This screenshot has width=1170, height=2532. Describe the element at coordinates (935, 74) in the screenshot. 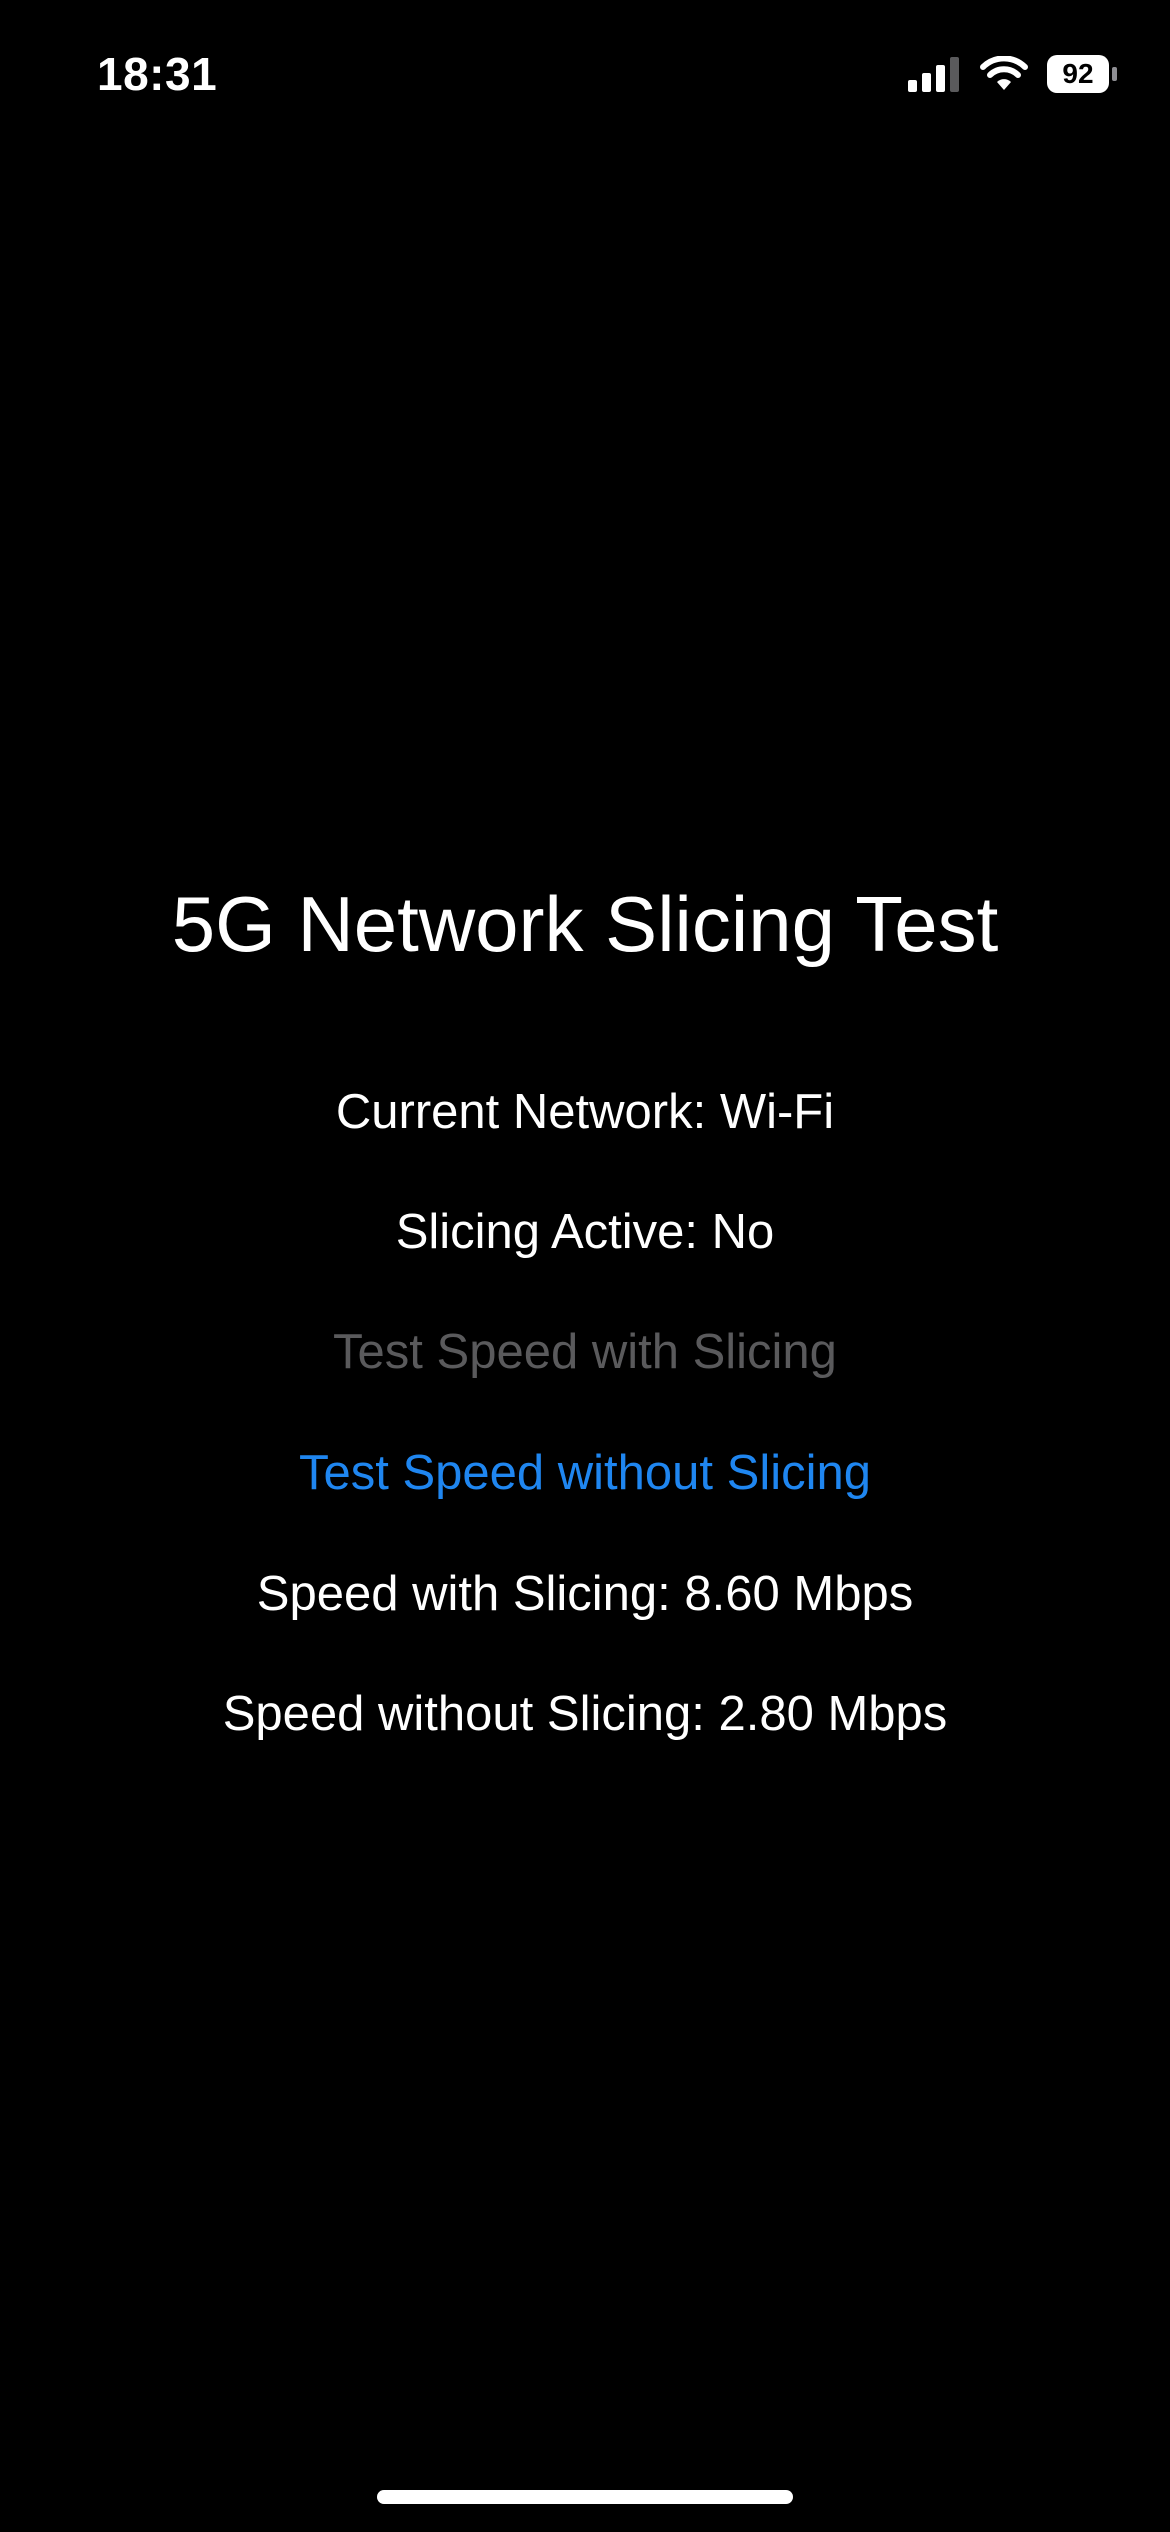

I see `signal-icon` at that location.